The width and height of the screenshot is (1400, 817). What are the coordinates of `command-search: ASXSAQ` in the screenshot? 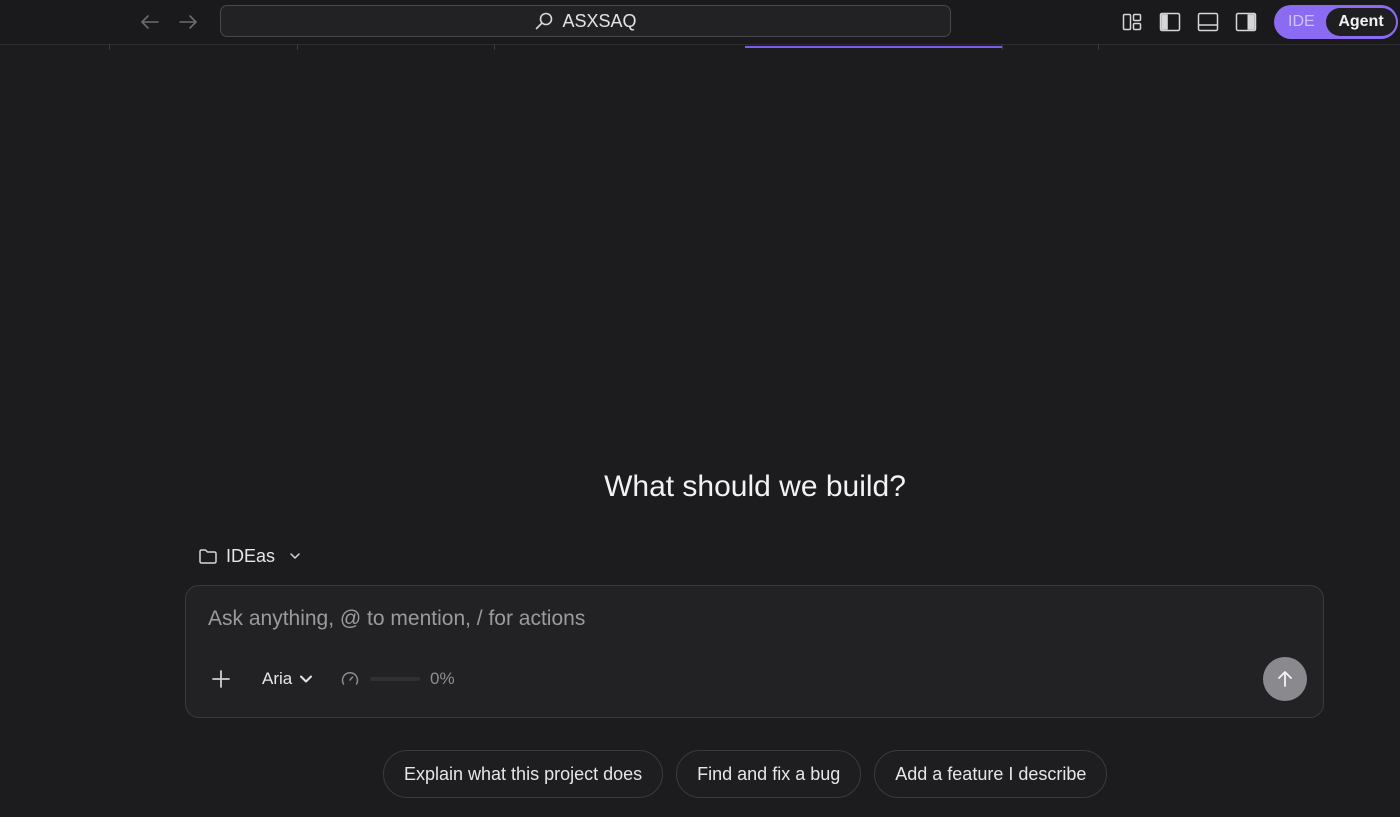 It's located at (585, 21).